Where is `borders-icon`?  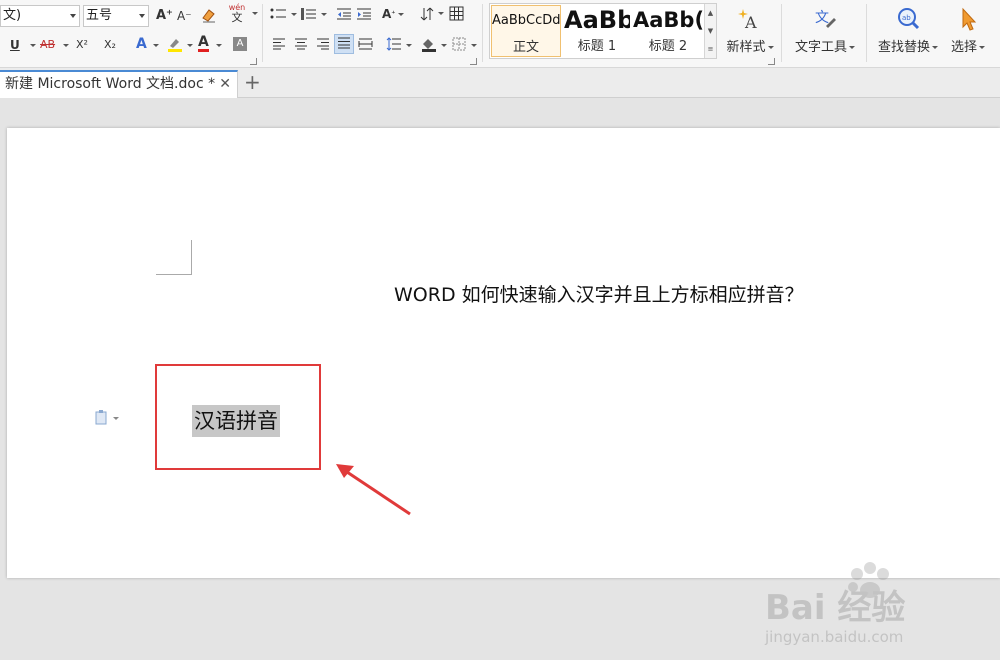 borders-icon is located at coordinates (459, 44).